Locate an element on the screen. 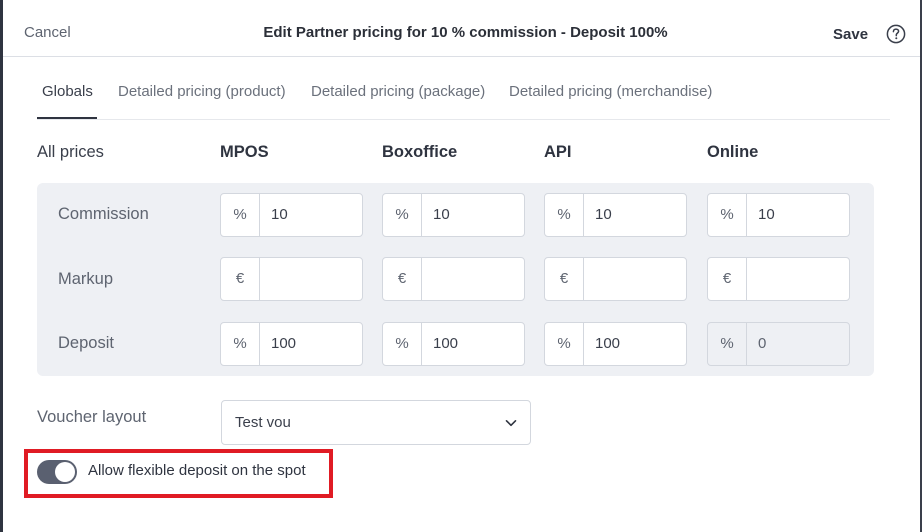 The image size is (922, 532). tab-detailed-pricing-package: Detailed pricing (package) is located at coordinates (398, 91).